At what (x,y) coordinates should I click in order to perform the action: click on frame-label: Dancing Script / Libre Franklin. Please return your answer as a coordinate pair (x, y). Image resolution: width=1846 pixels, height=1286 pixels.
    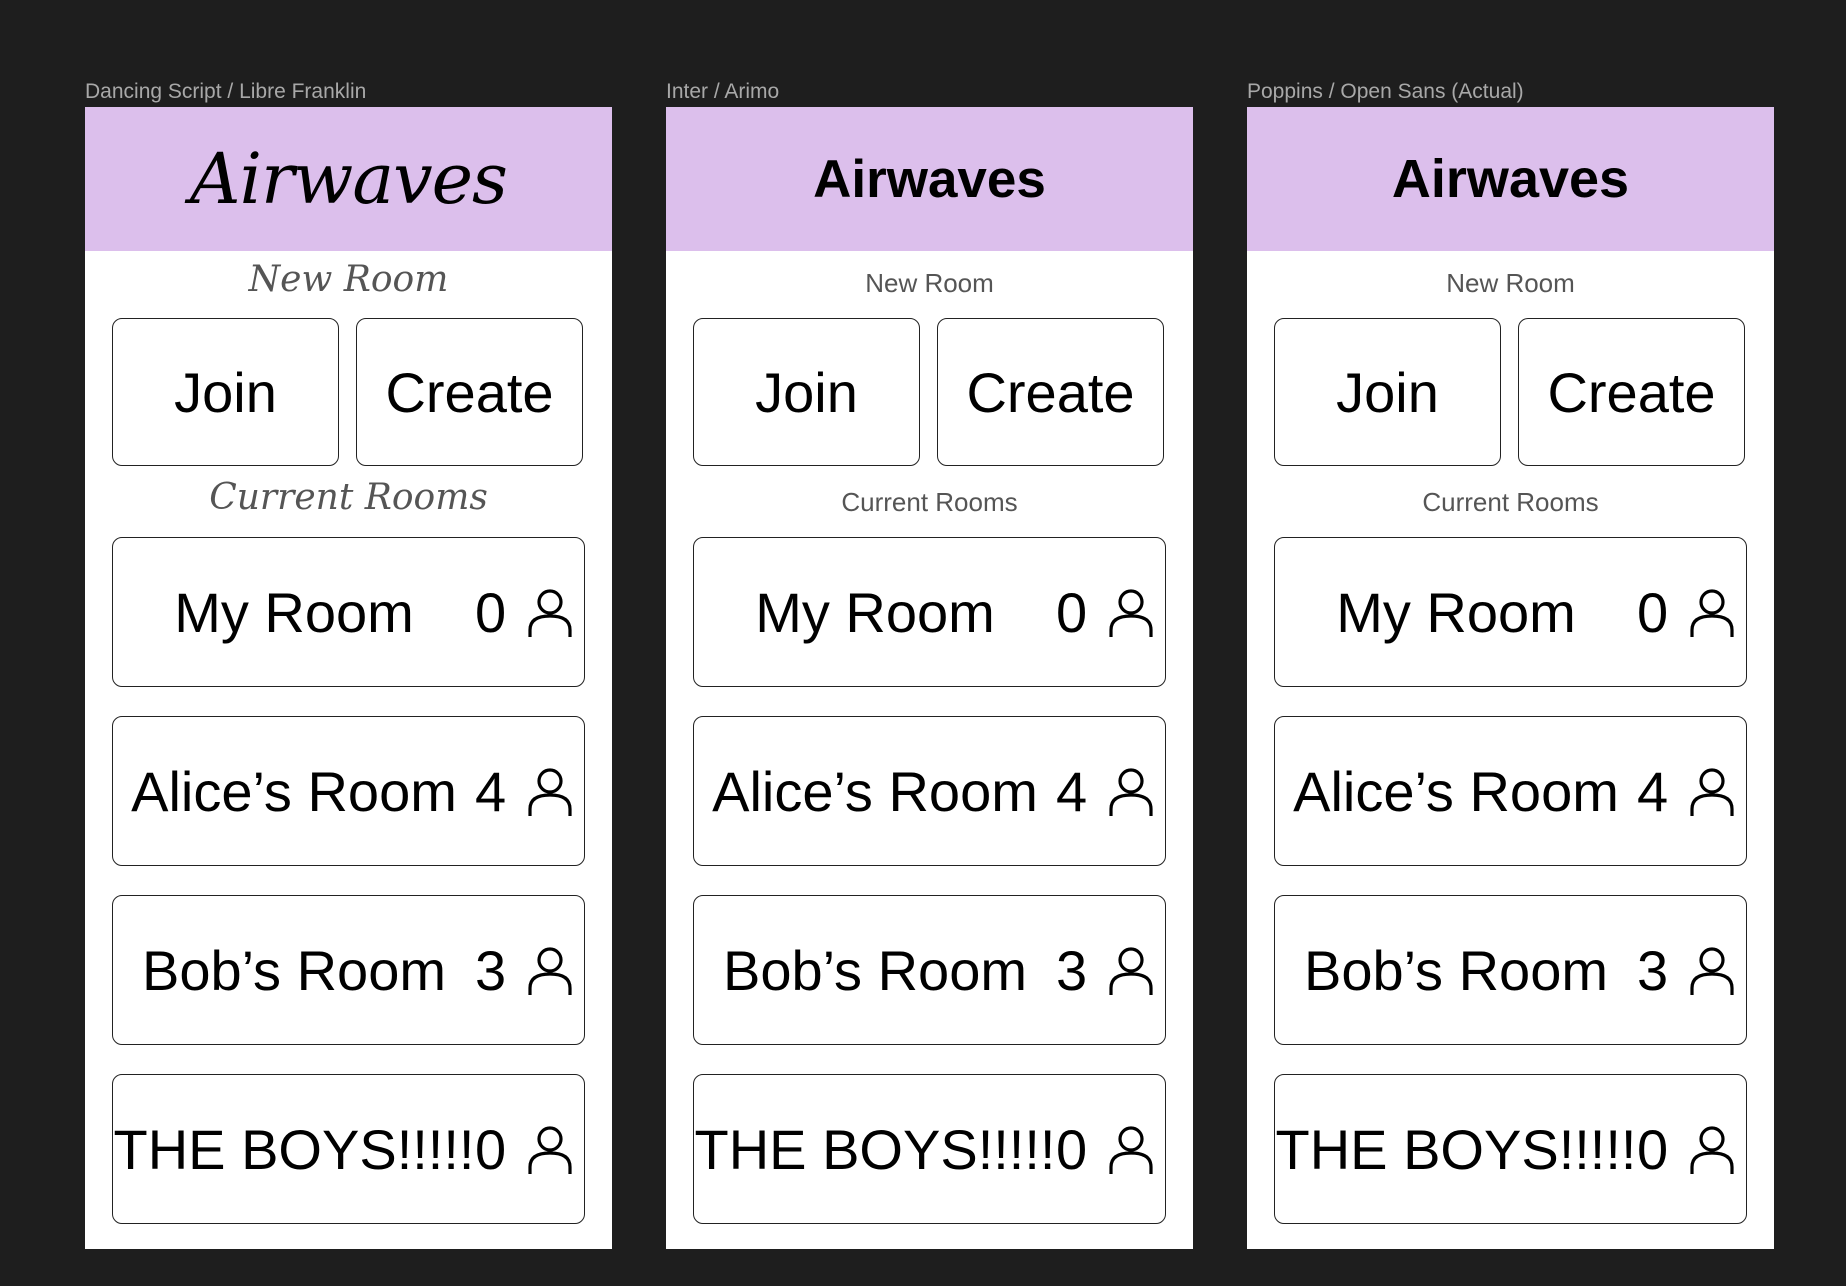
    Looking at the image, I should click on (226, 91).